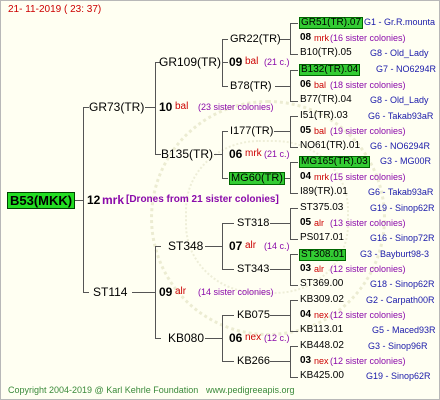 The height and width of the screenshot is (400, 440). Describe the element at coordinates (324, 116) in the screenshot. I see `gen4-top-name: I51(TR).03` at that location.